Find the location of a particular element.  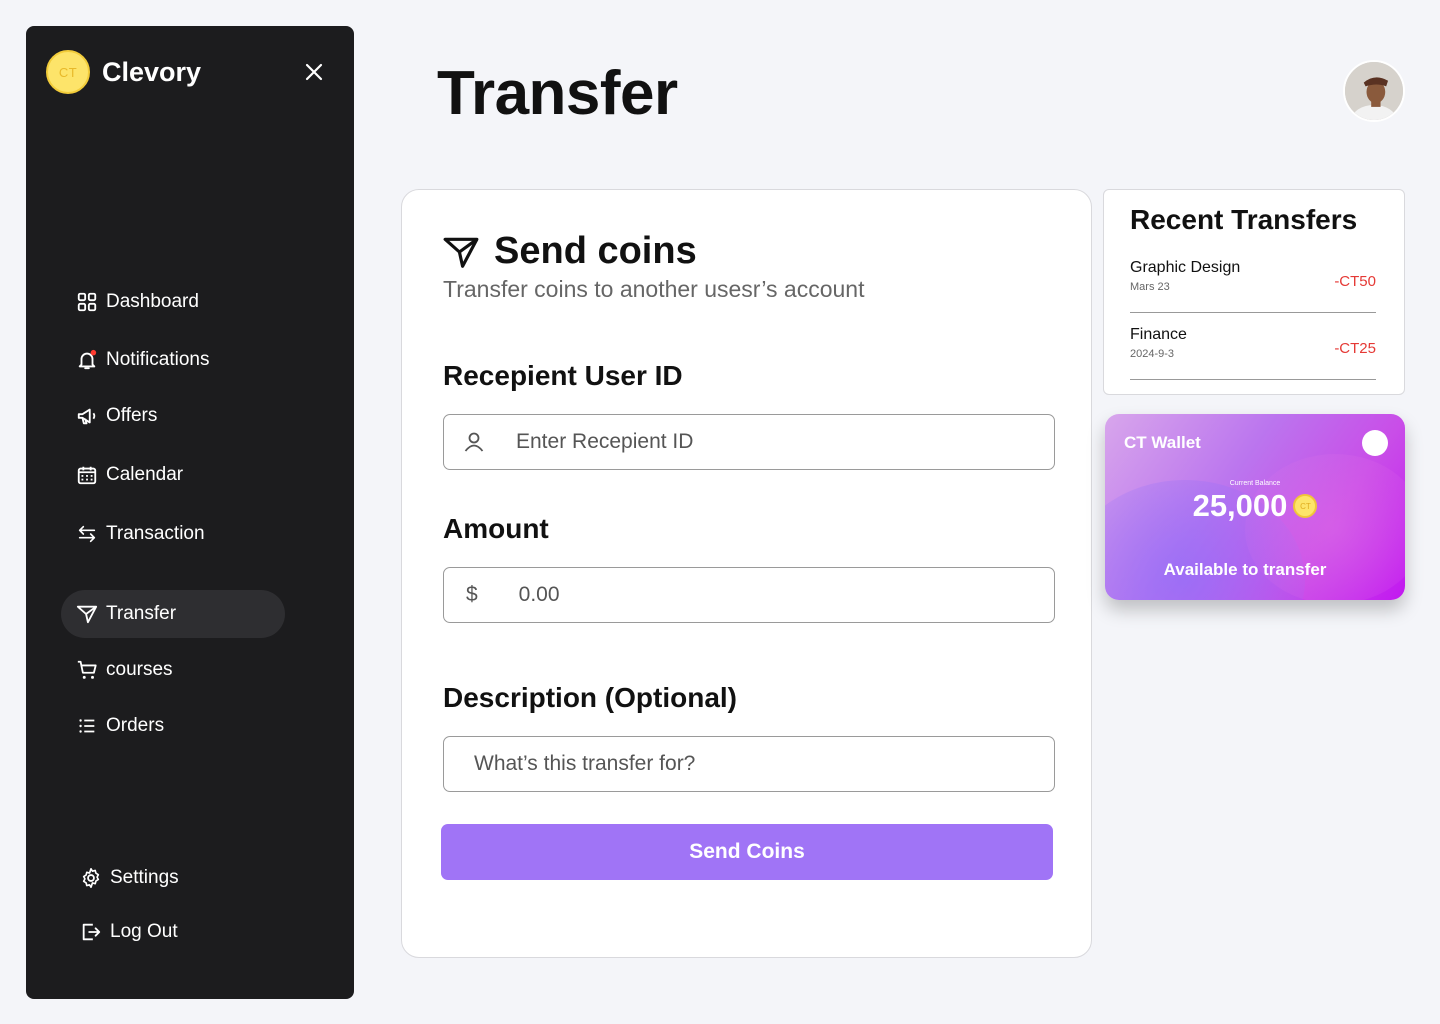

sidebar-item-courses: courses is located at coordinates (173, 670).